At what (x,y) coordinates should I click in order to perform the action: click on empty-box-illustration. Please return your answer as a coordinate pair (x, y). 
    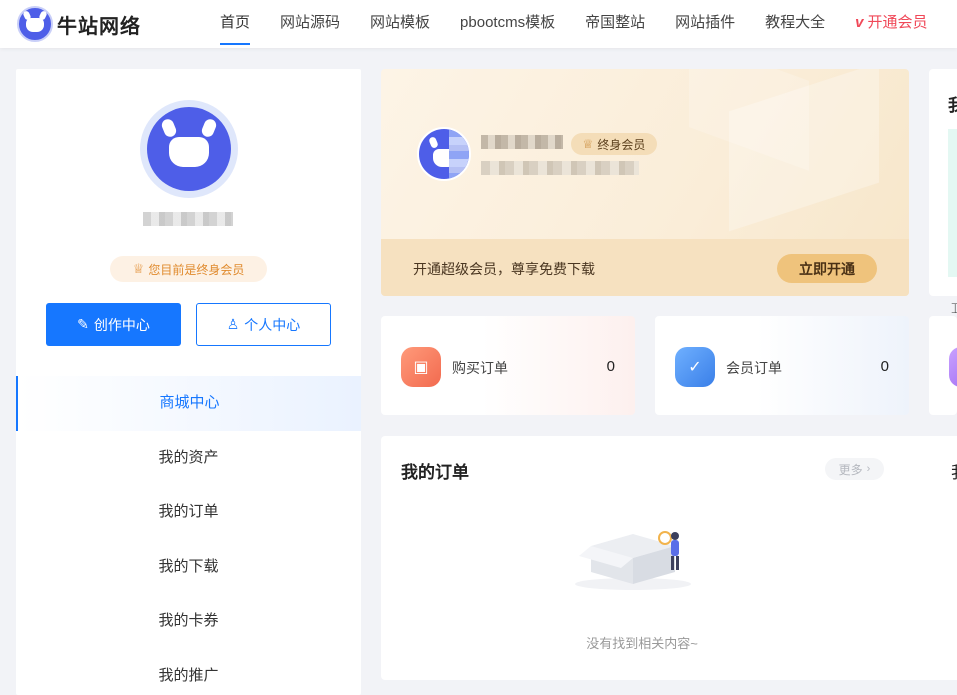
    Looking at the image, I should click on (633, 560).